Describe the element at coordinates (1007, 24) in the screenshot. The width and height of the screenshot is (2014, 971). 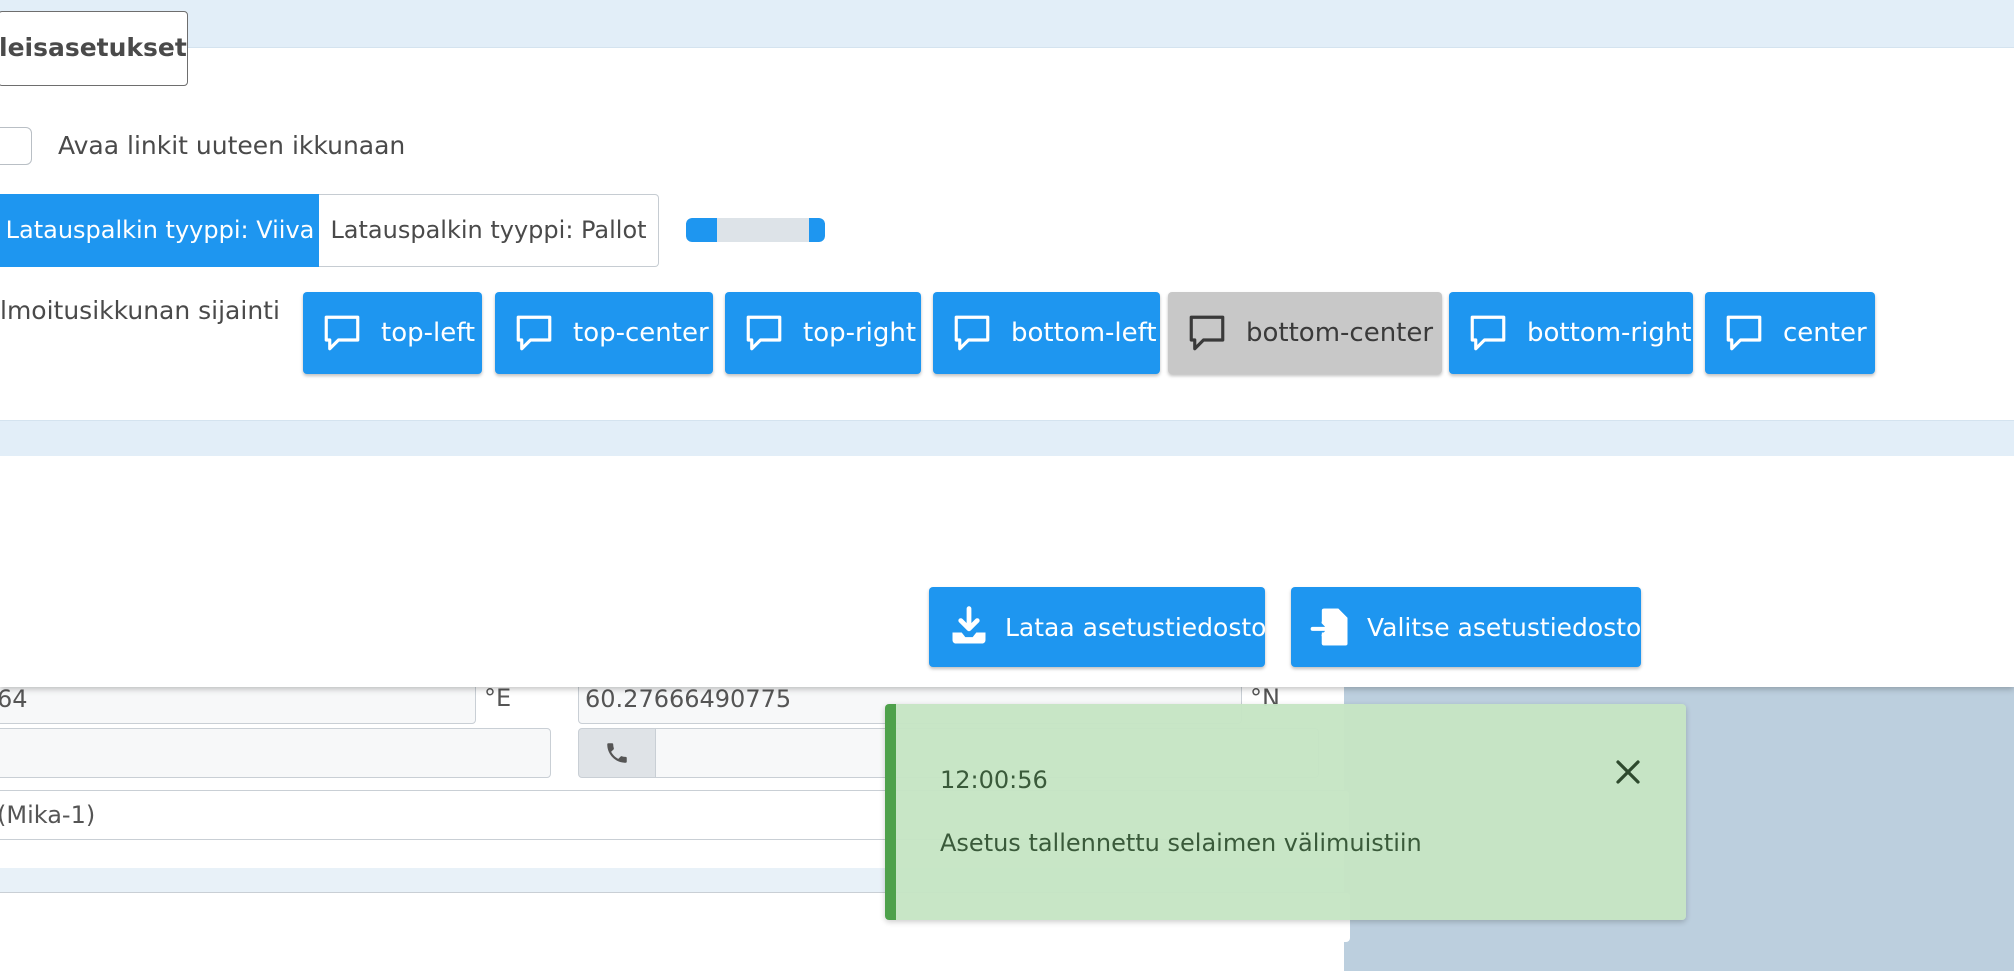
I see `panel-header-band` at that location.